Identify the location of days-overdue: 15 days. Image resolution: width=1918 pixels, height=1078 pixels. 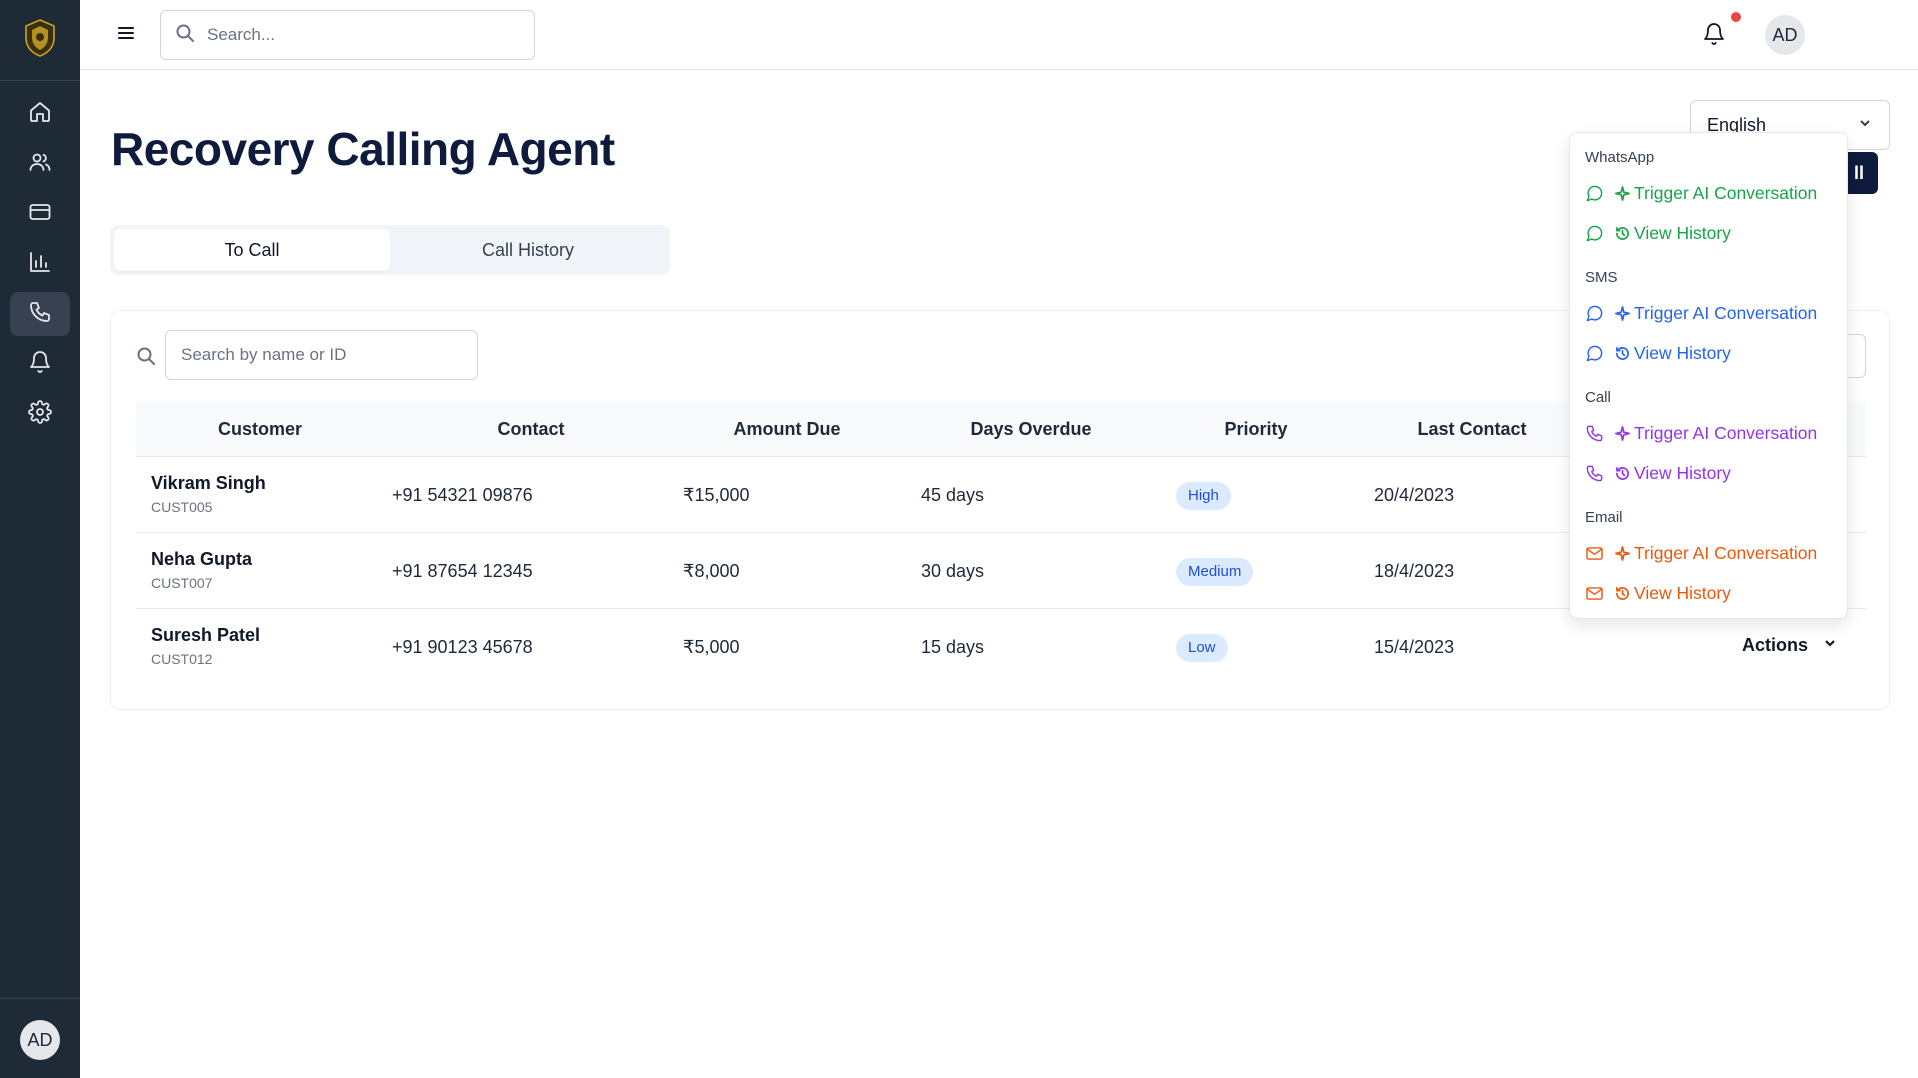
(953, 647).